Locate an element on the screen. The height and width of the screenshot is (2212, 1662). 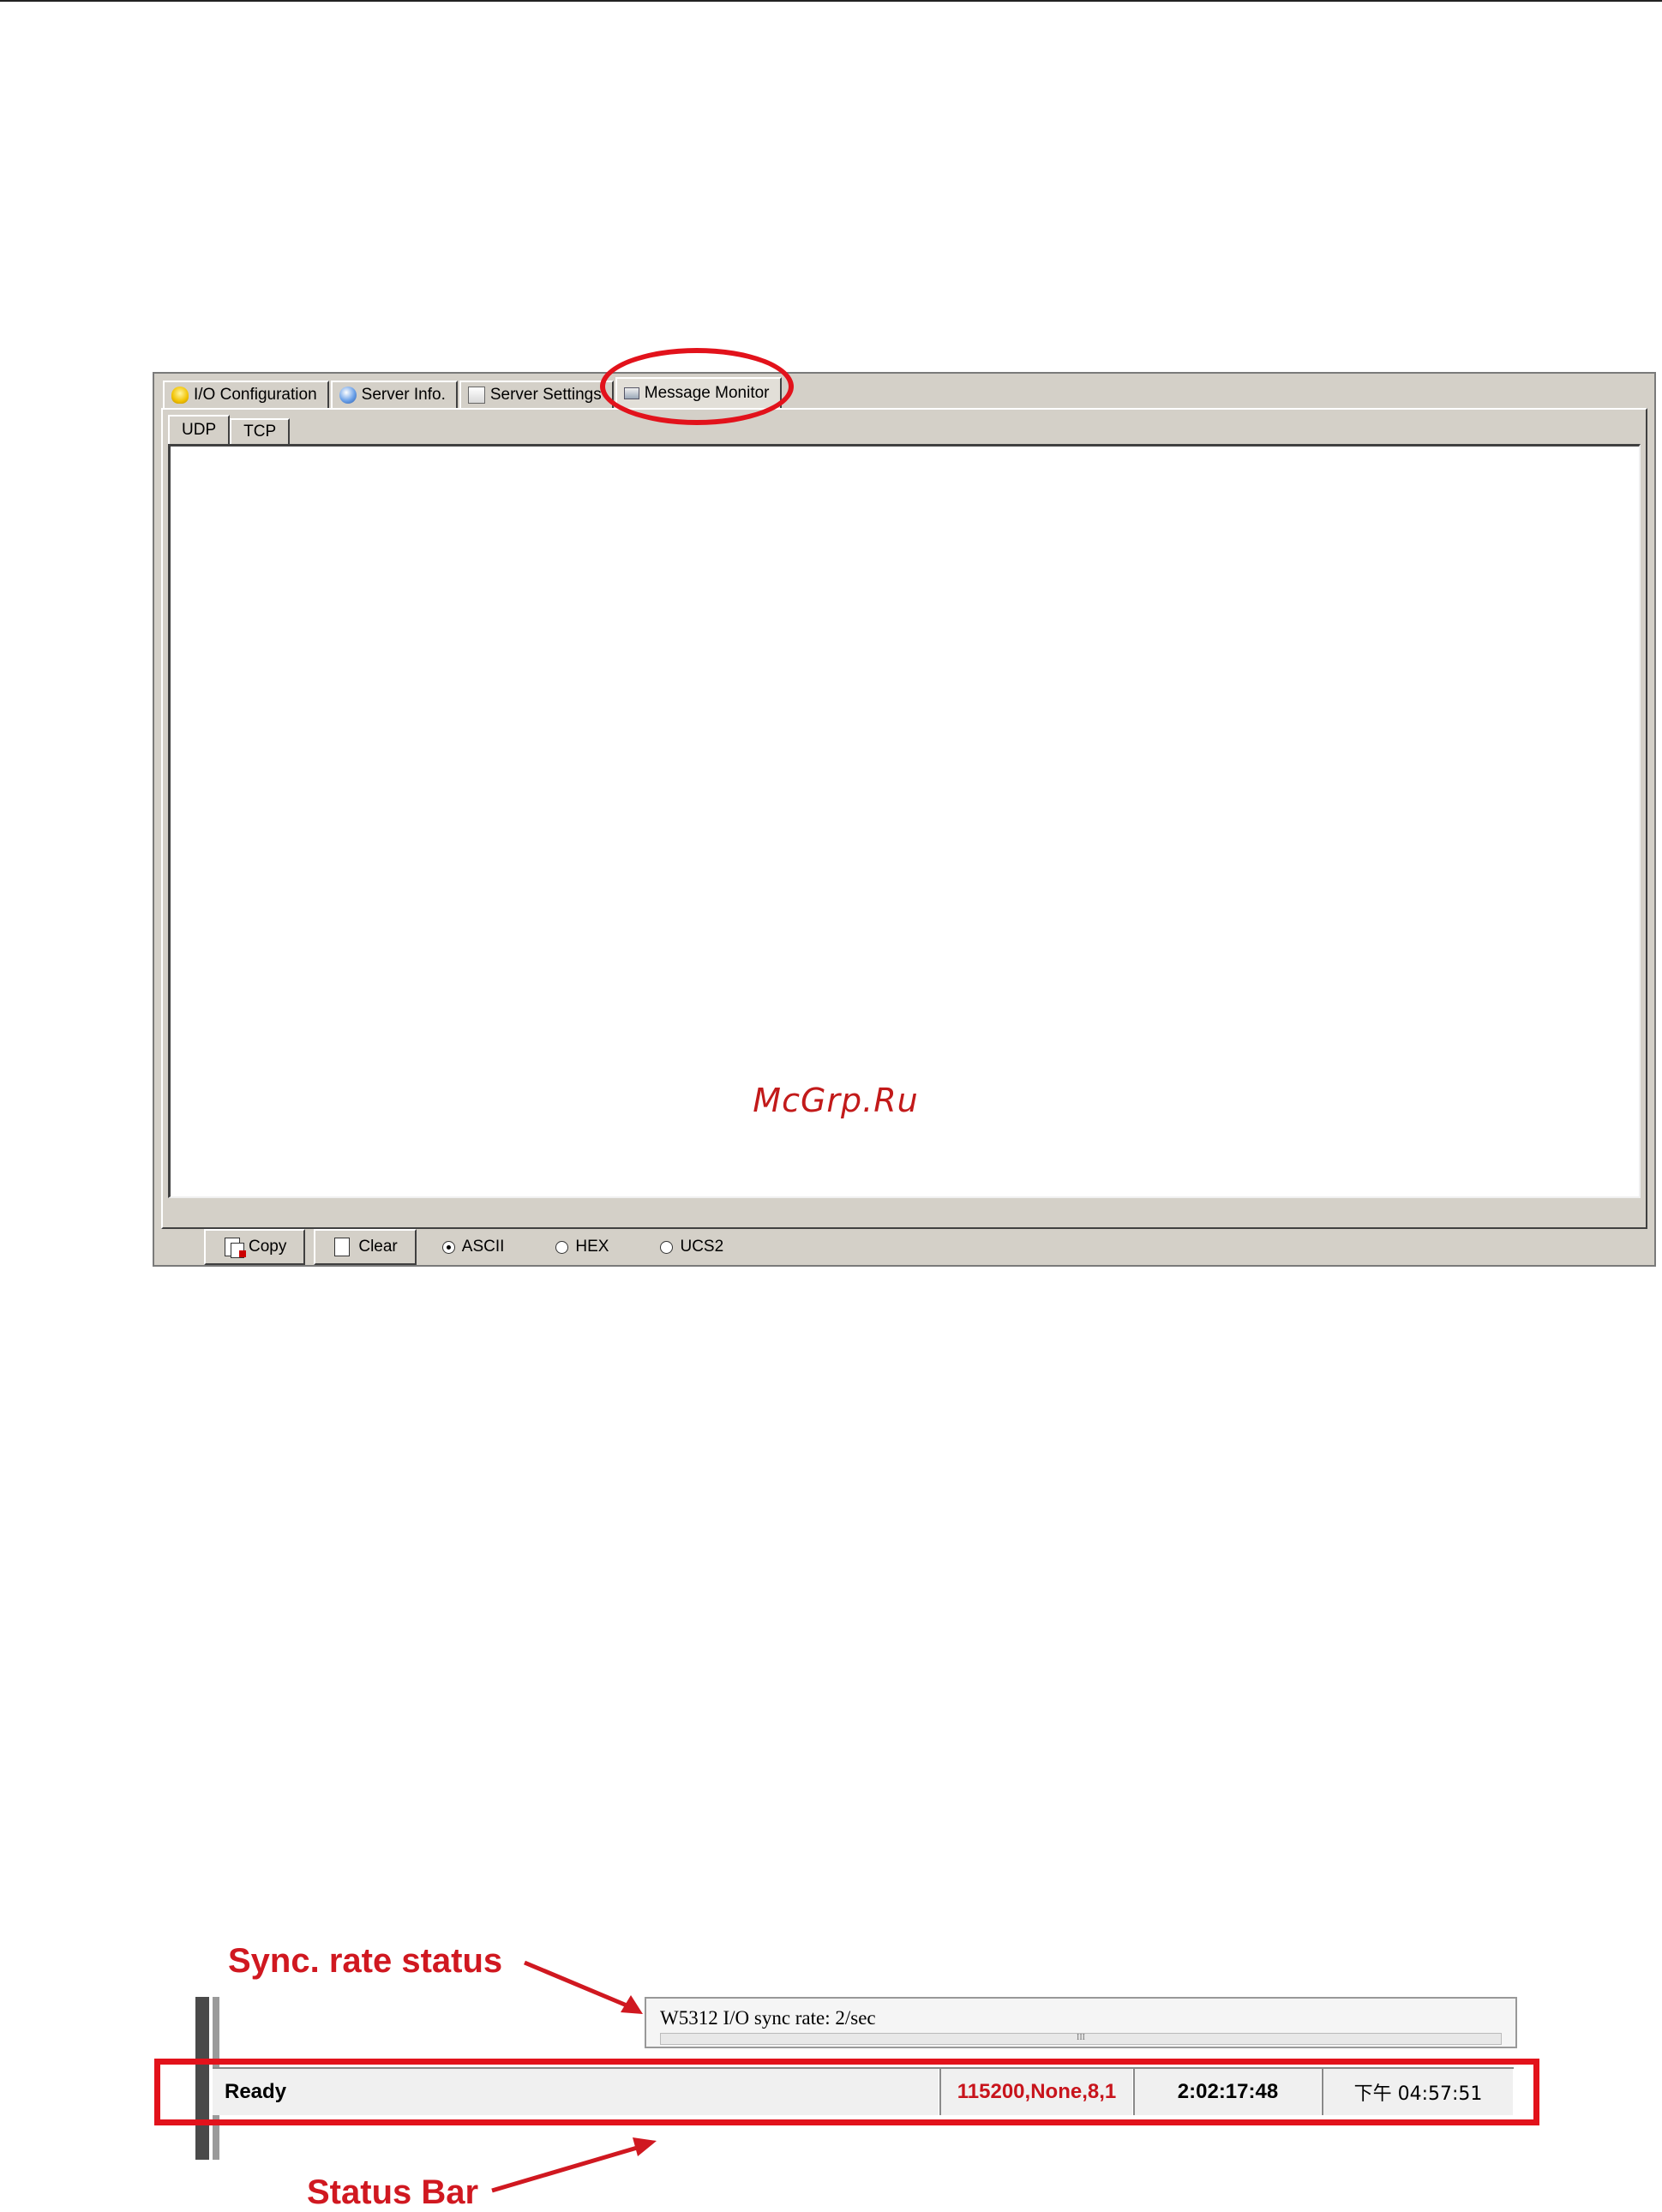
radio-label: UCS2 is located at coordinates (702, 1247).